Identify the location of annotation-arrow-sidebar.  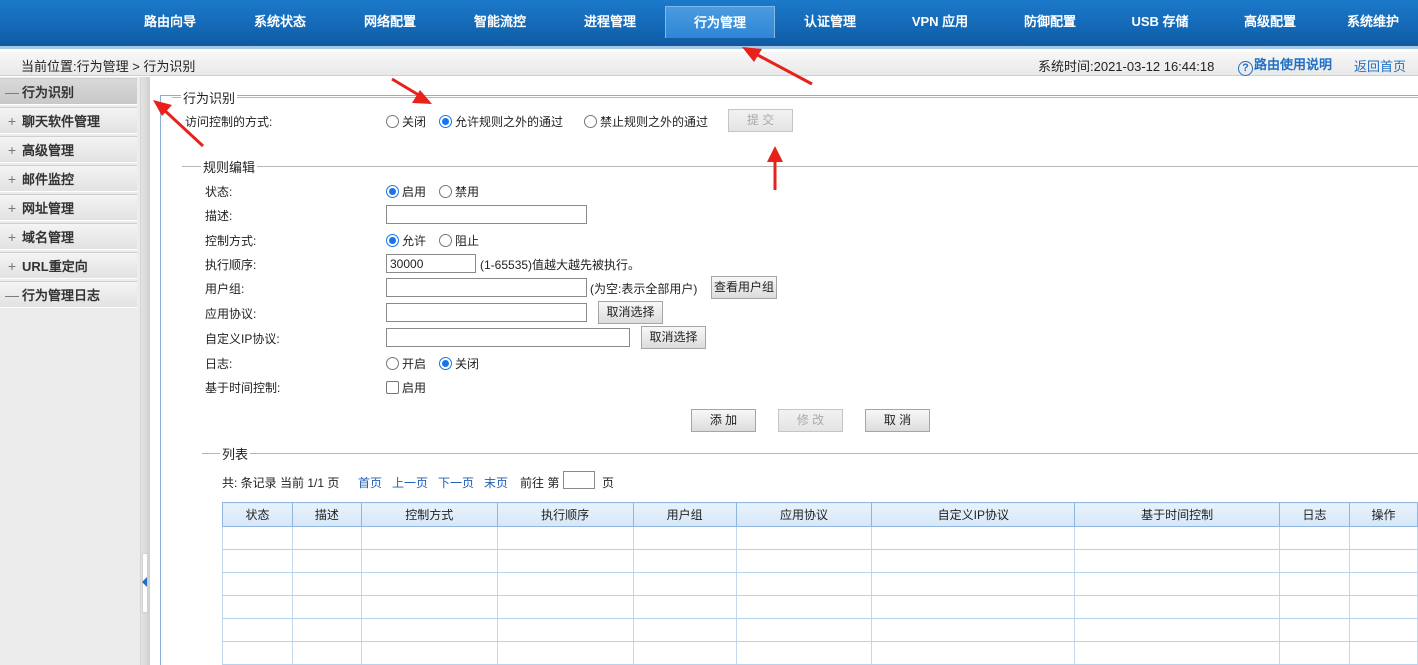
(179, 124).